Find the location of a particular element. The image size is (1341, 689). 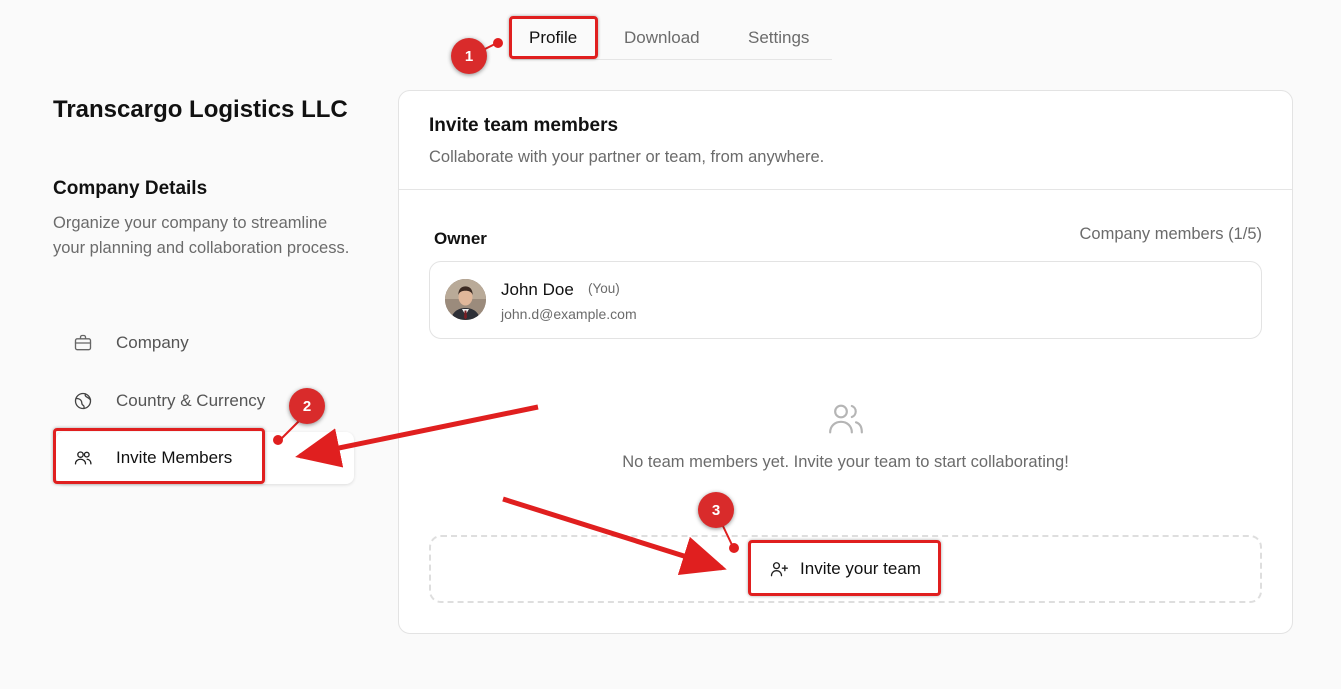

divider is located at coordinates (845, 189).